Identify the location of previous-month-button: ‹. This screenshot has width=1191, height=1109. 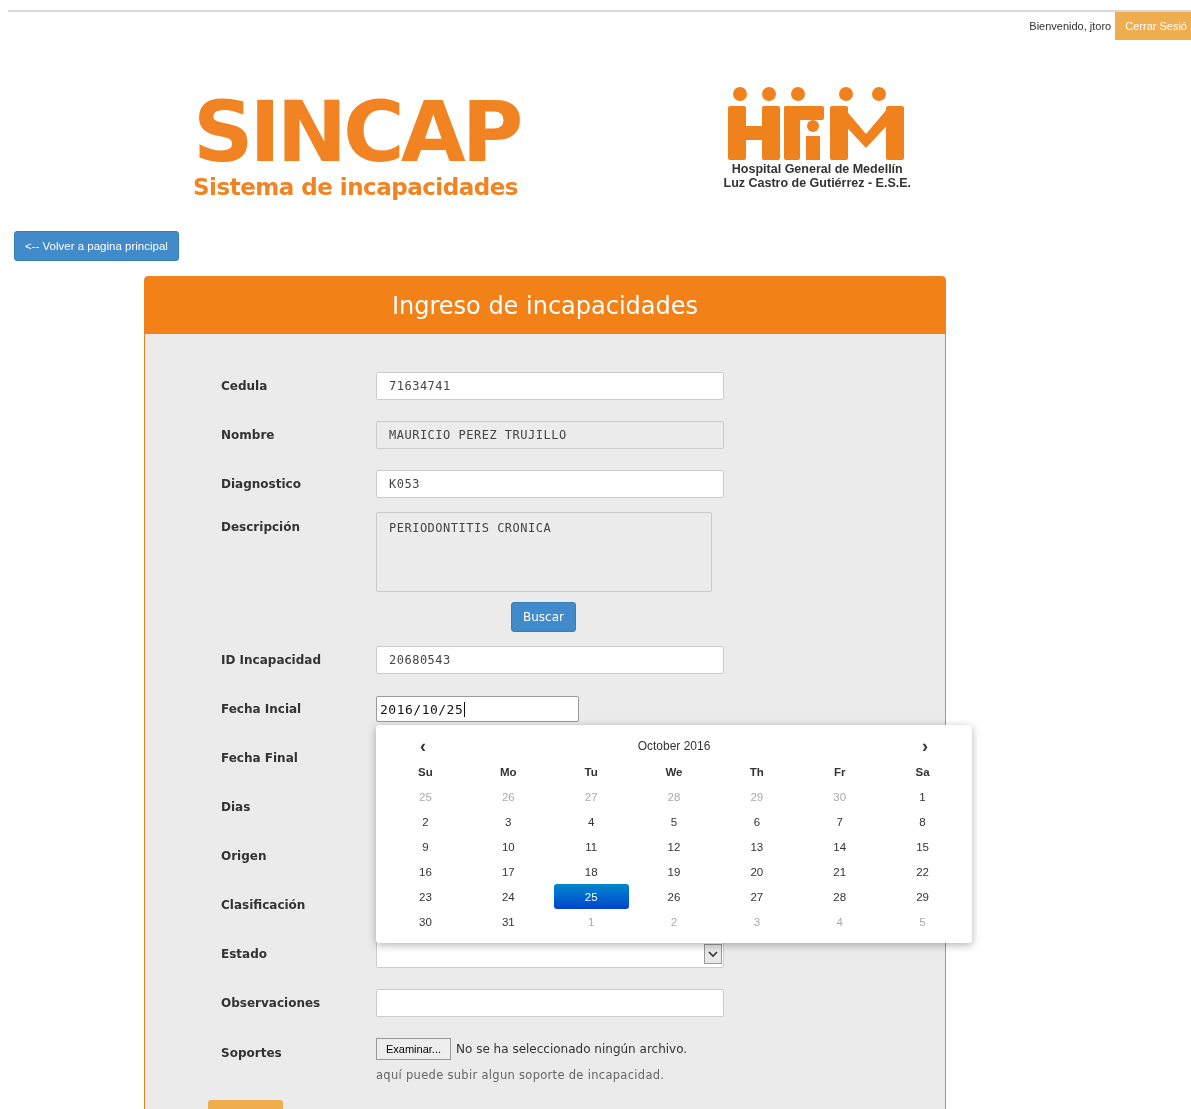
(423, 746).